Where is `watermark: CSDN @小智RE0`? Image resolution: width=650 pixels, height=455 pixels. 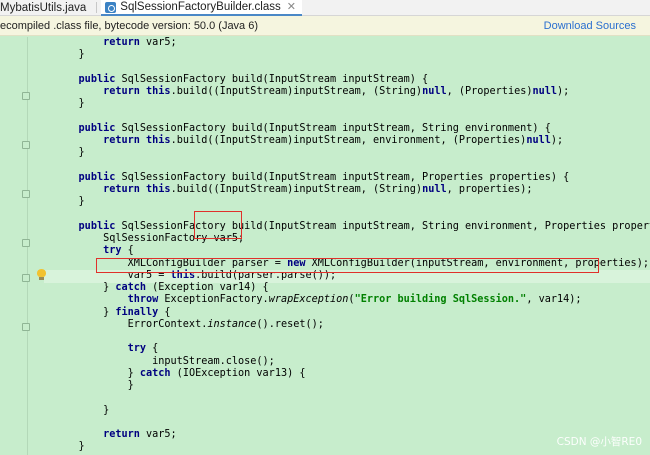
watermark: CSDN @小智RE0 is located at coordinates (599, 442).